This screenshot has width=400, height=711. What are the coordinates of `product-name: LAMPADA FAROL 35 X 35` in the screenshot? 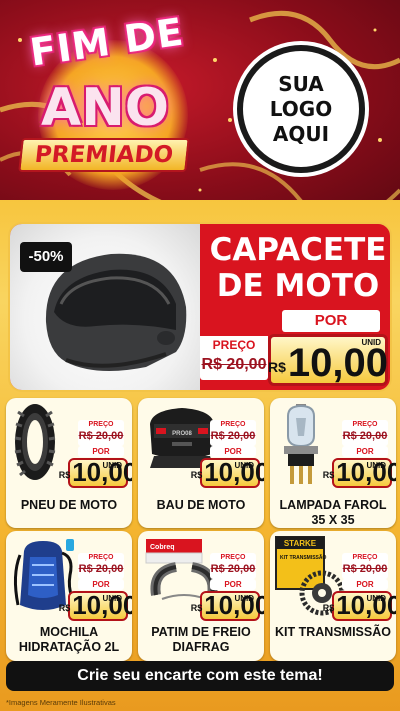 It's located at (333, 512).